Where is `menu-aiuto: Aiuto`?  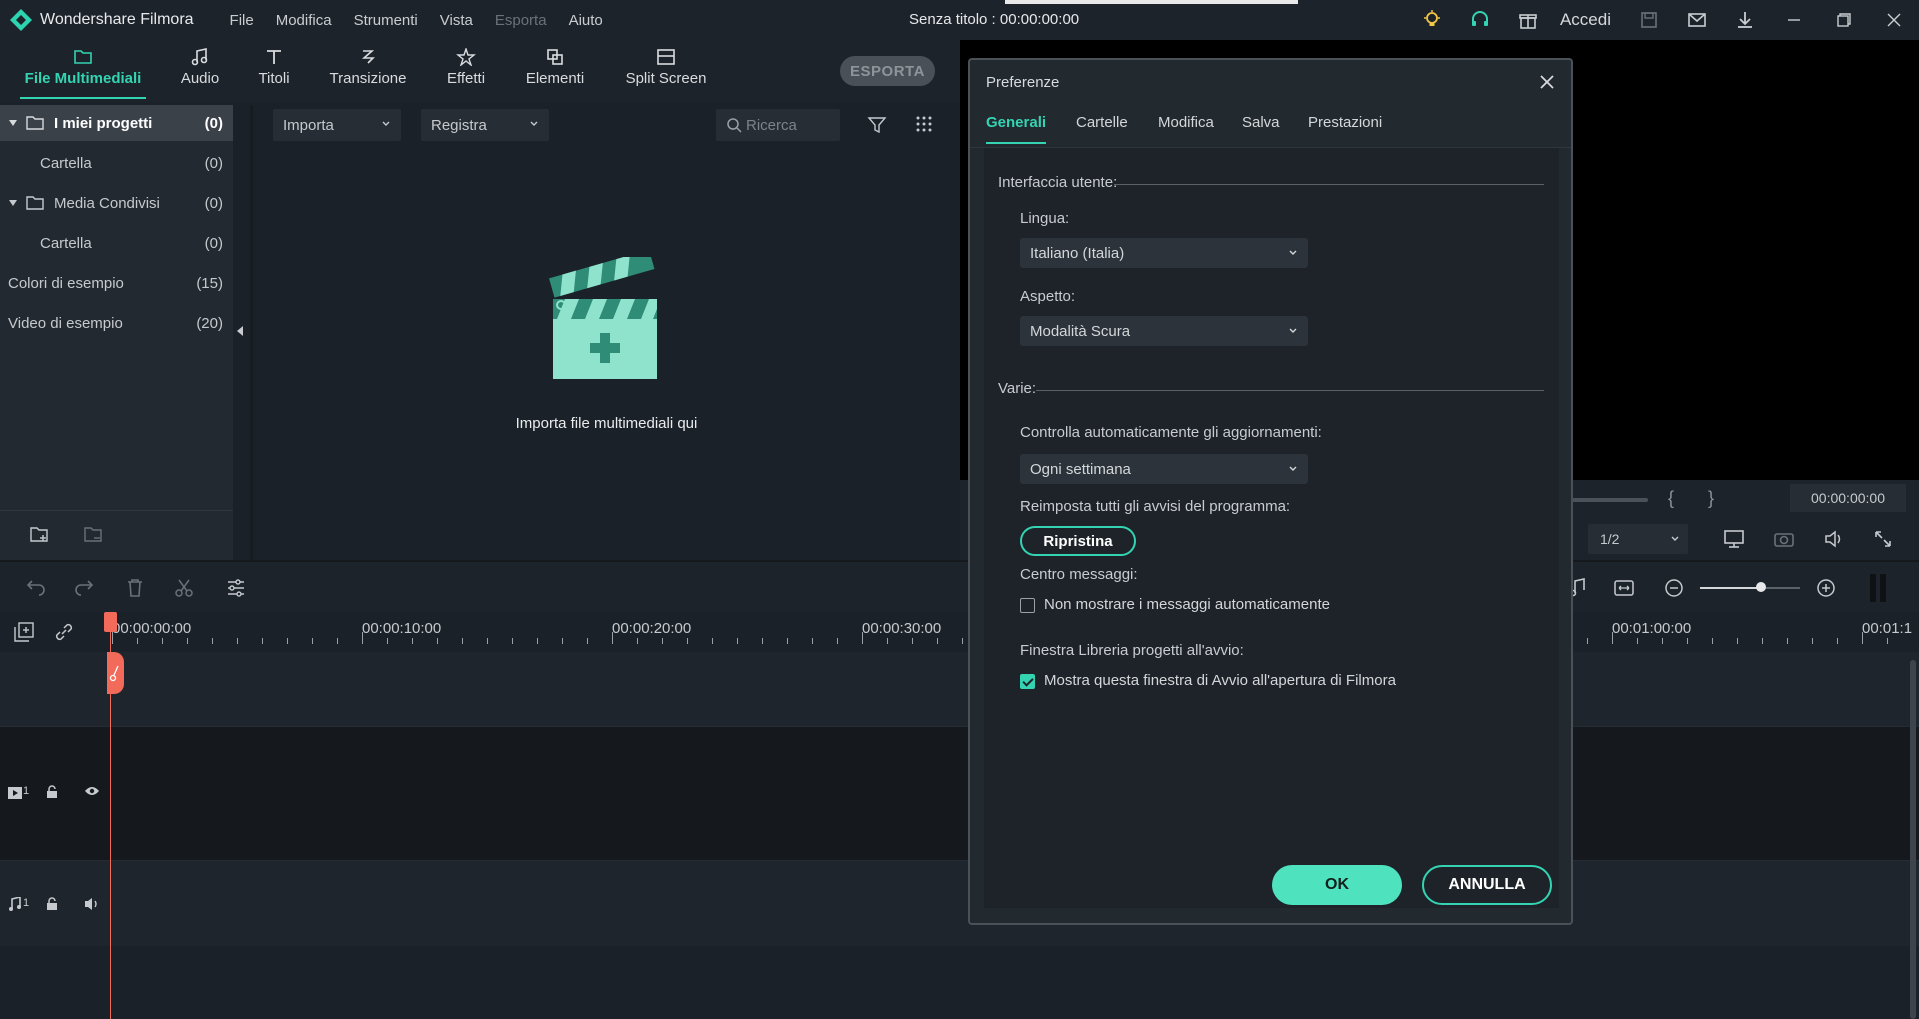
menu-aiuto: Aiuto is located at coordinates (586, 20).